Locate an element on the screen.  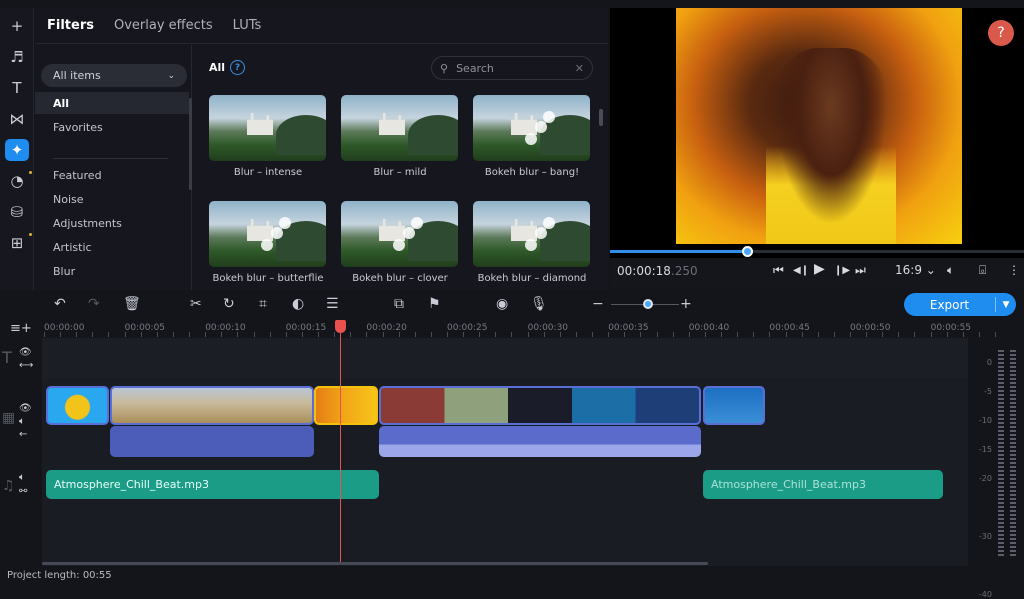
video-track-volume-icon: 🔈︎ is located at coordinates (22, 421).